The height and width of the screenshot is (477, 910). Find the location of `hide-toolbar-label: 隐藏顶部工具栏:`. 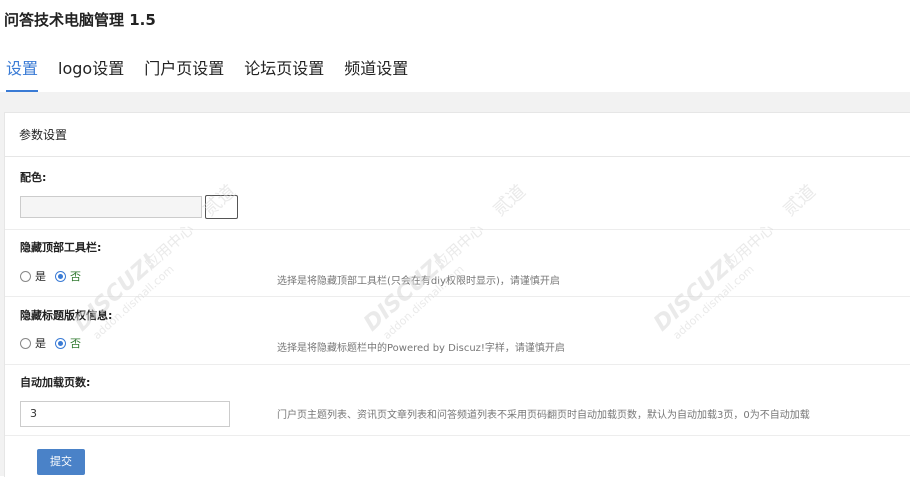

hide-toolbar-label: 隐藏顶部工具栏: is located at coordinates (61, 247).